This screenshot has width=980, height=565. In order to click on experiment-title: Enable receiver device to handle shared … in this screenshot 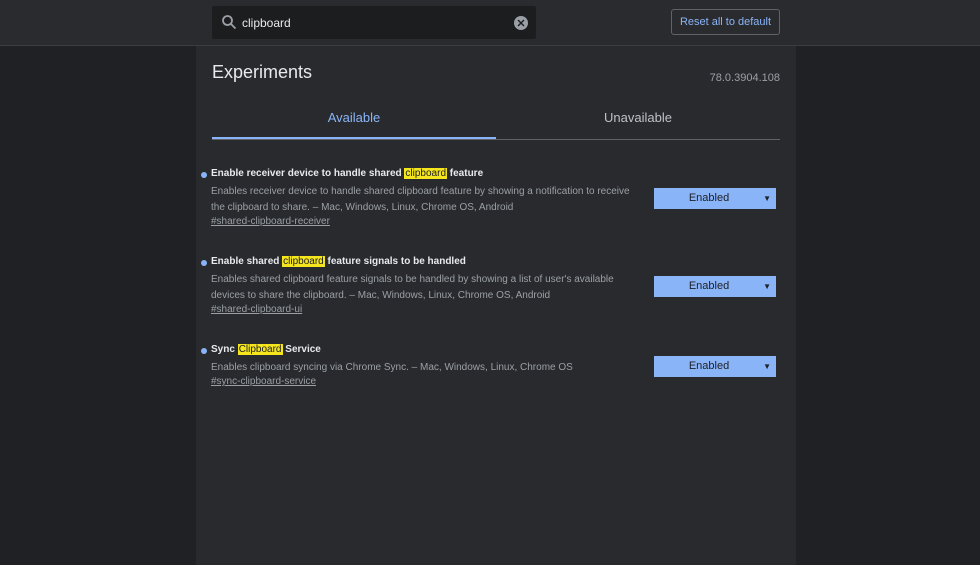, I will do `click(347, 173)`.